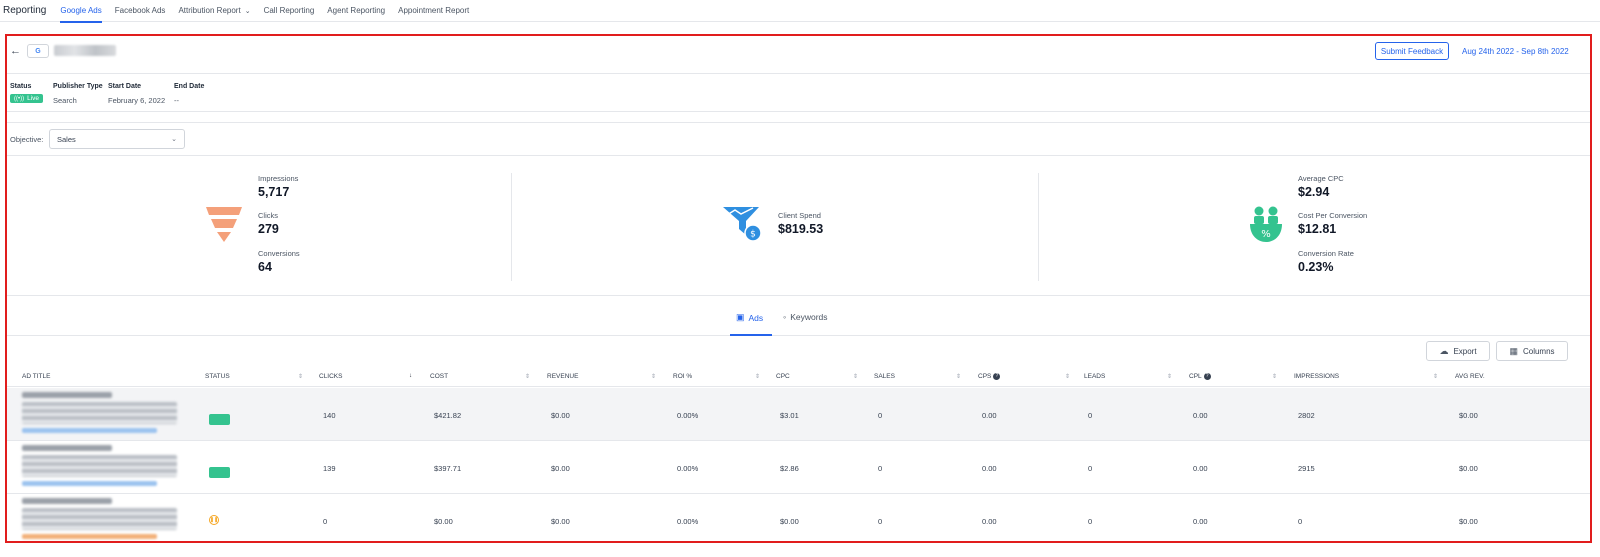 The width and height of the screenshot is (1600, 557). Describe the element at coordinates (756, 317) in the screenshot. I see `tab-ads-label: Ads` at that location.